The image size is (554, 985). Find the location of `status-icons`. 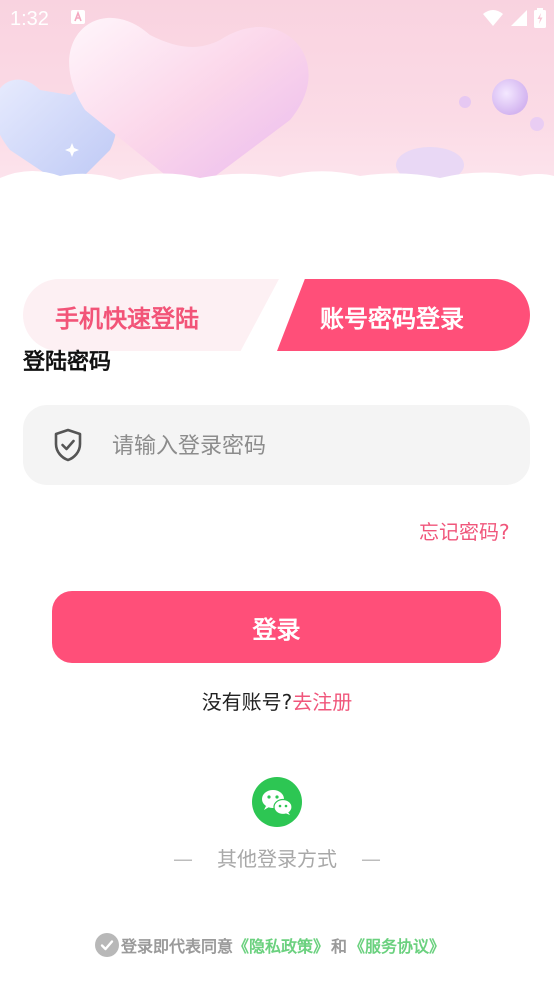

status-icons is located at coordinates (514, 18).